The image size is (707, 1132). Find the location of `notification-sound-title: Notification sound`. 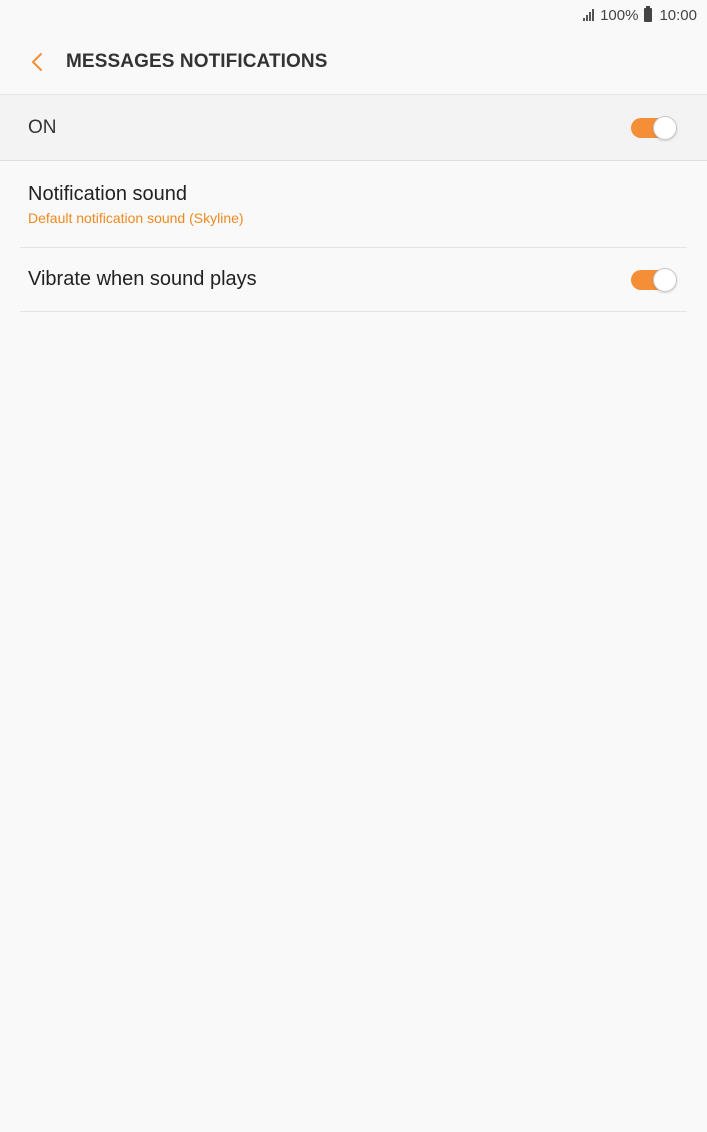

notification-sound-title: Notification sound is located at coordinates (107, 194).